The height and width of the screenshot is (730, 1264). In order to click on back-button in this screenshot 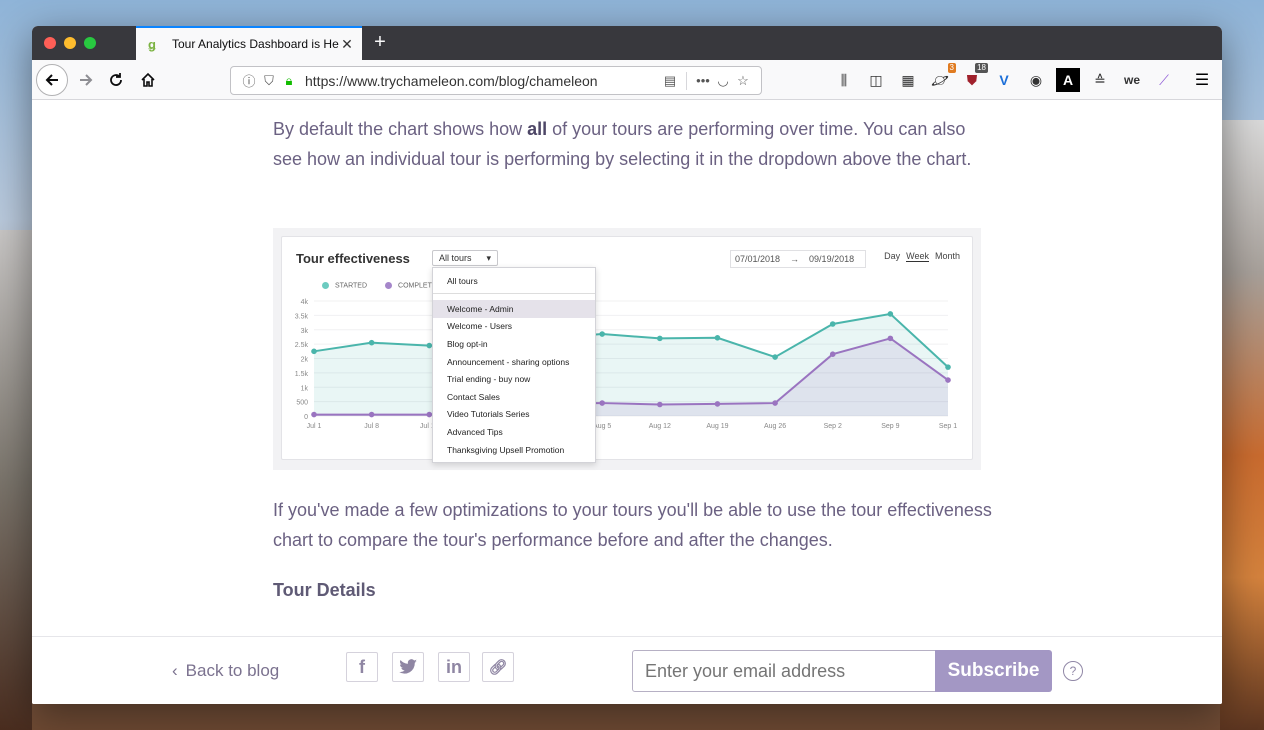, I will do `click(52, 80)`.